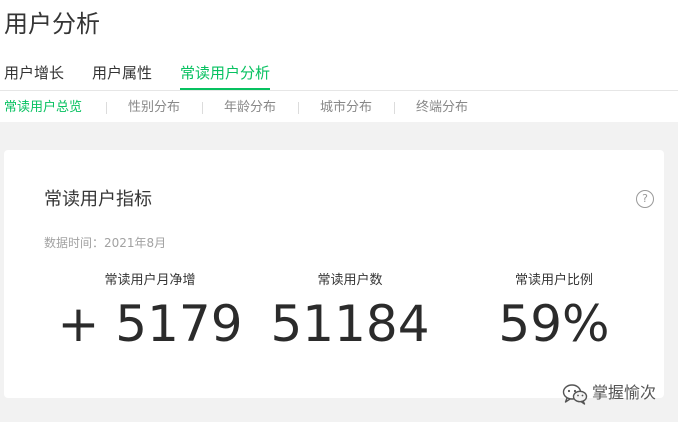 The width and height of the screenshot is (678, 422). Describe the element at coordinates (554, 324) in the screenshot. I see `metric-value: 59%` at that location.